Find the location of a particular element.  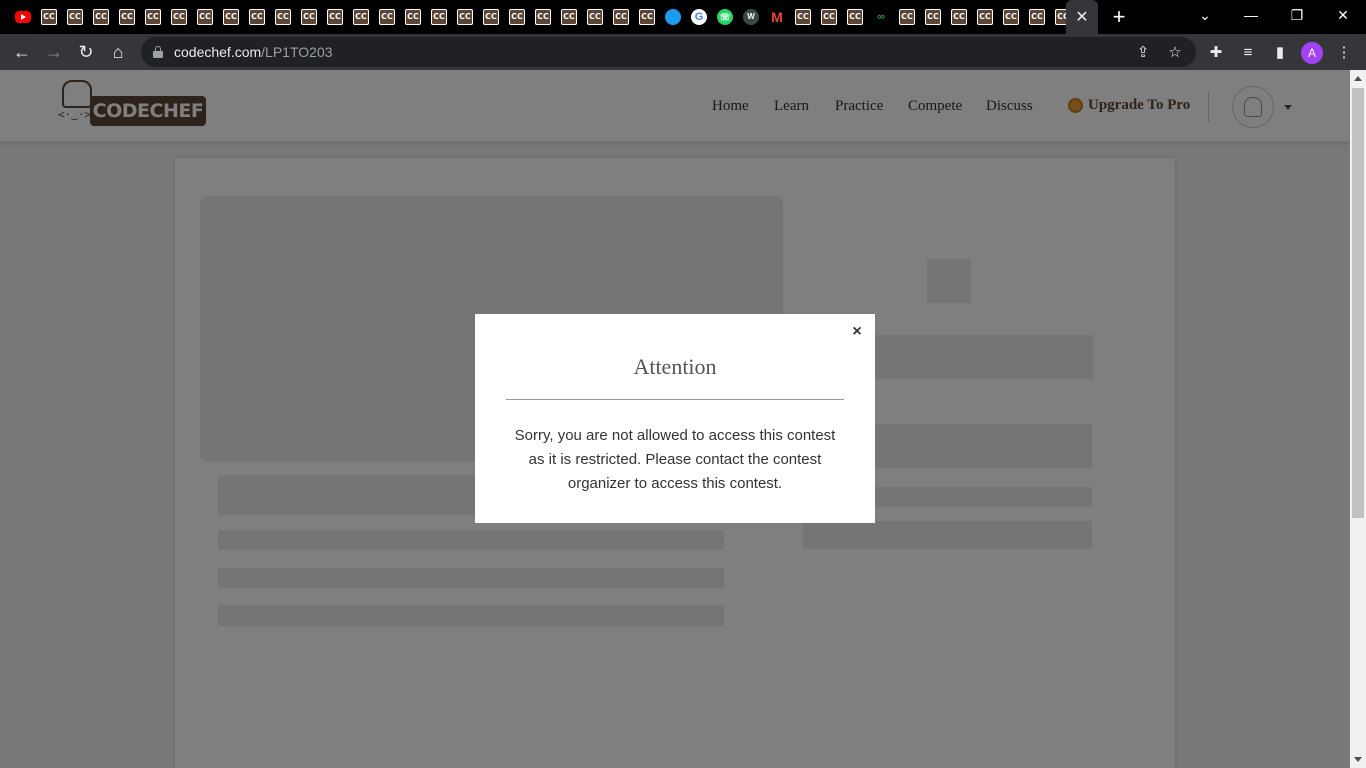

wa-favicon-icon: ☏ is located at coordinates (725, 17).